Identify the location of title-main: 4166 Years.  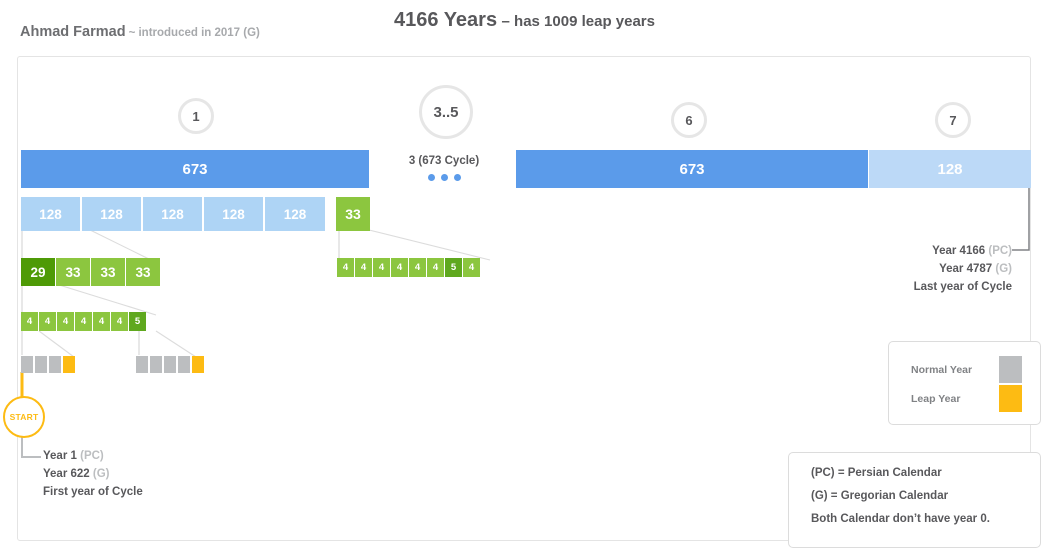
(446, 20).